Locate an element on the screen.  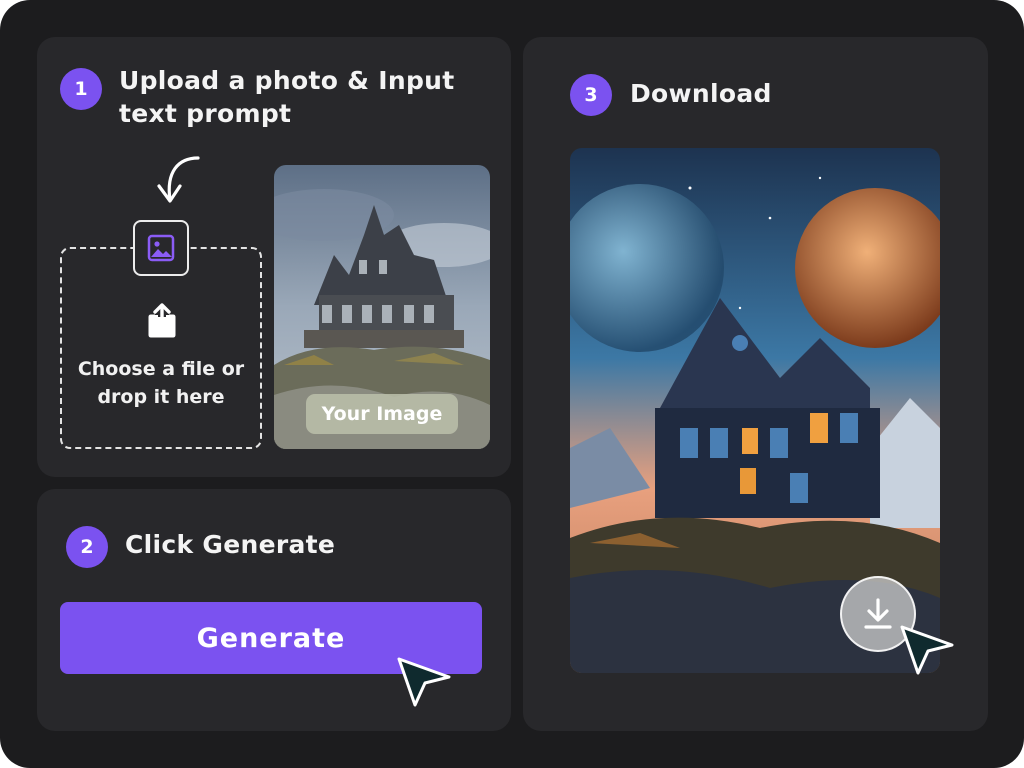
image-icon is located at coordinates (161, 248).